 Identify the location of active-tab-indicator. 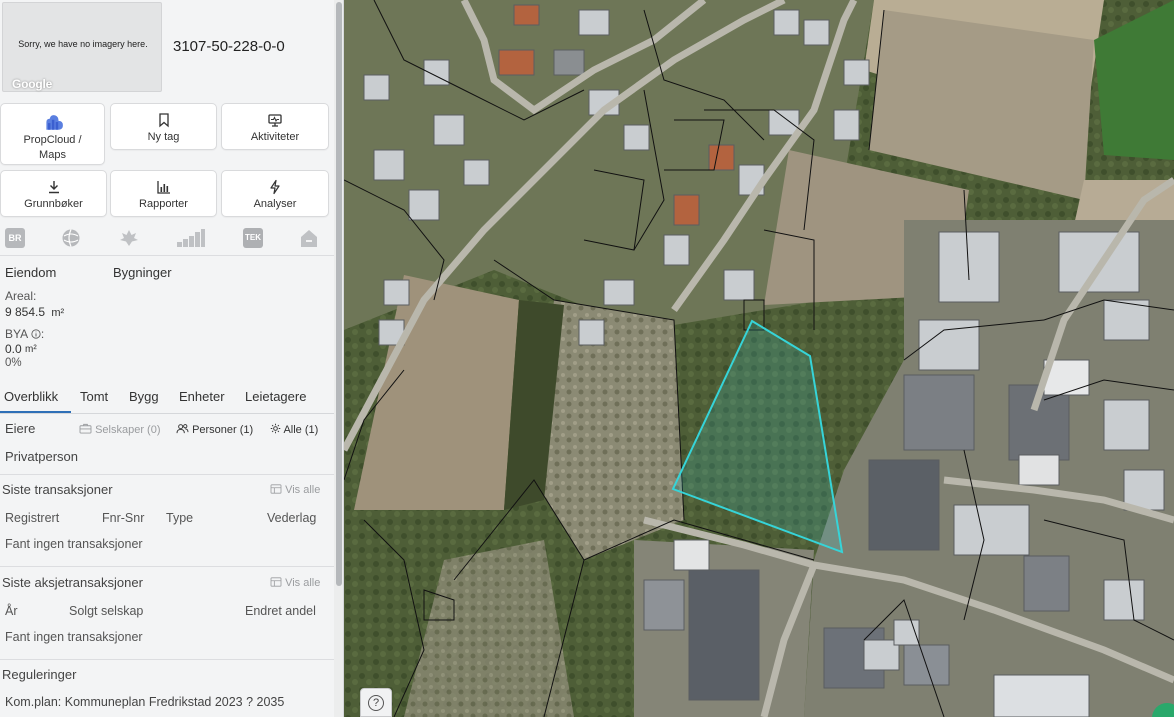
(35, 412).